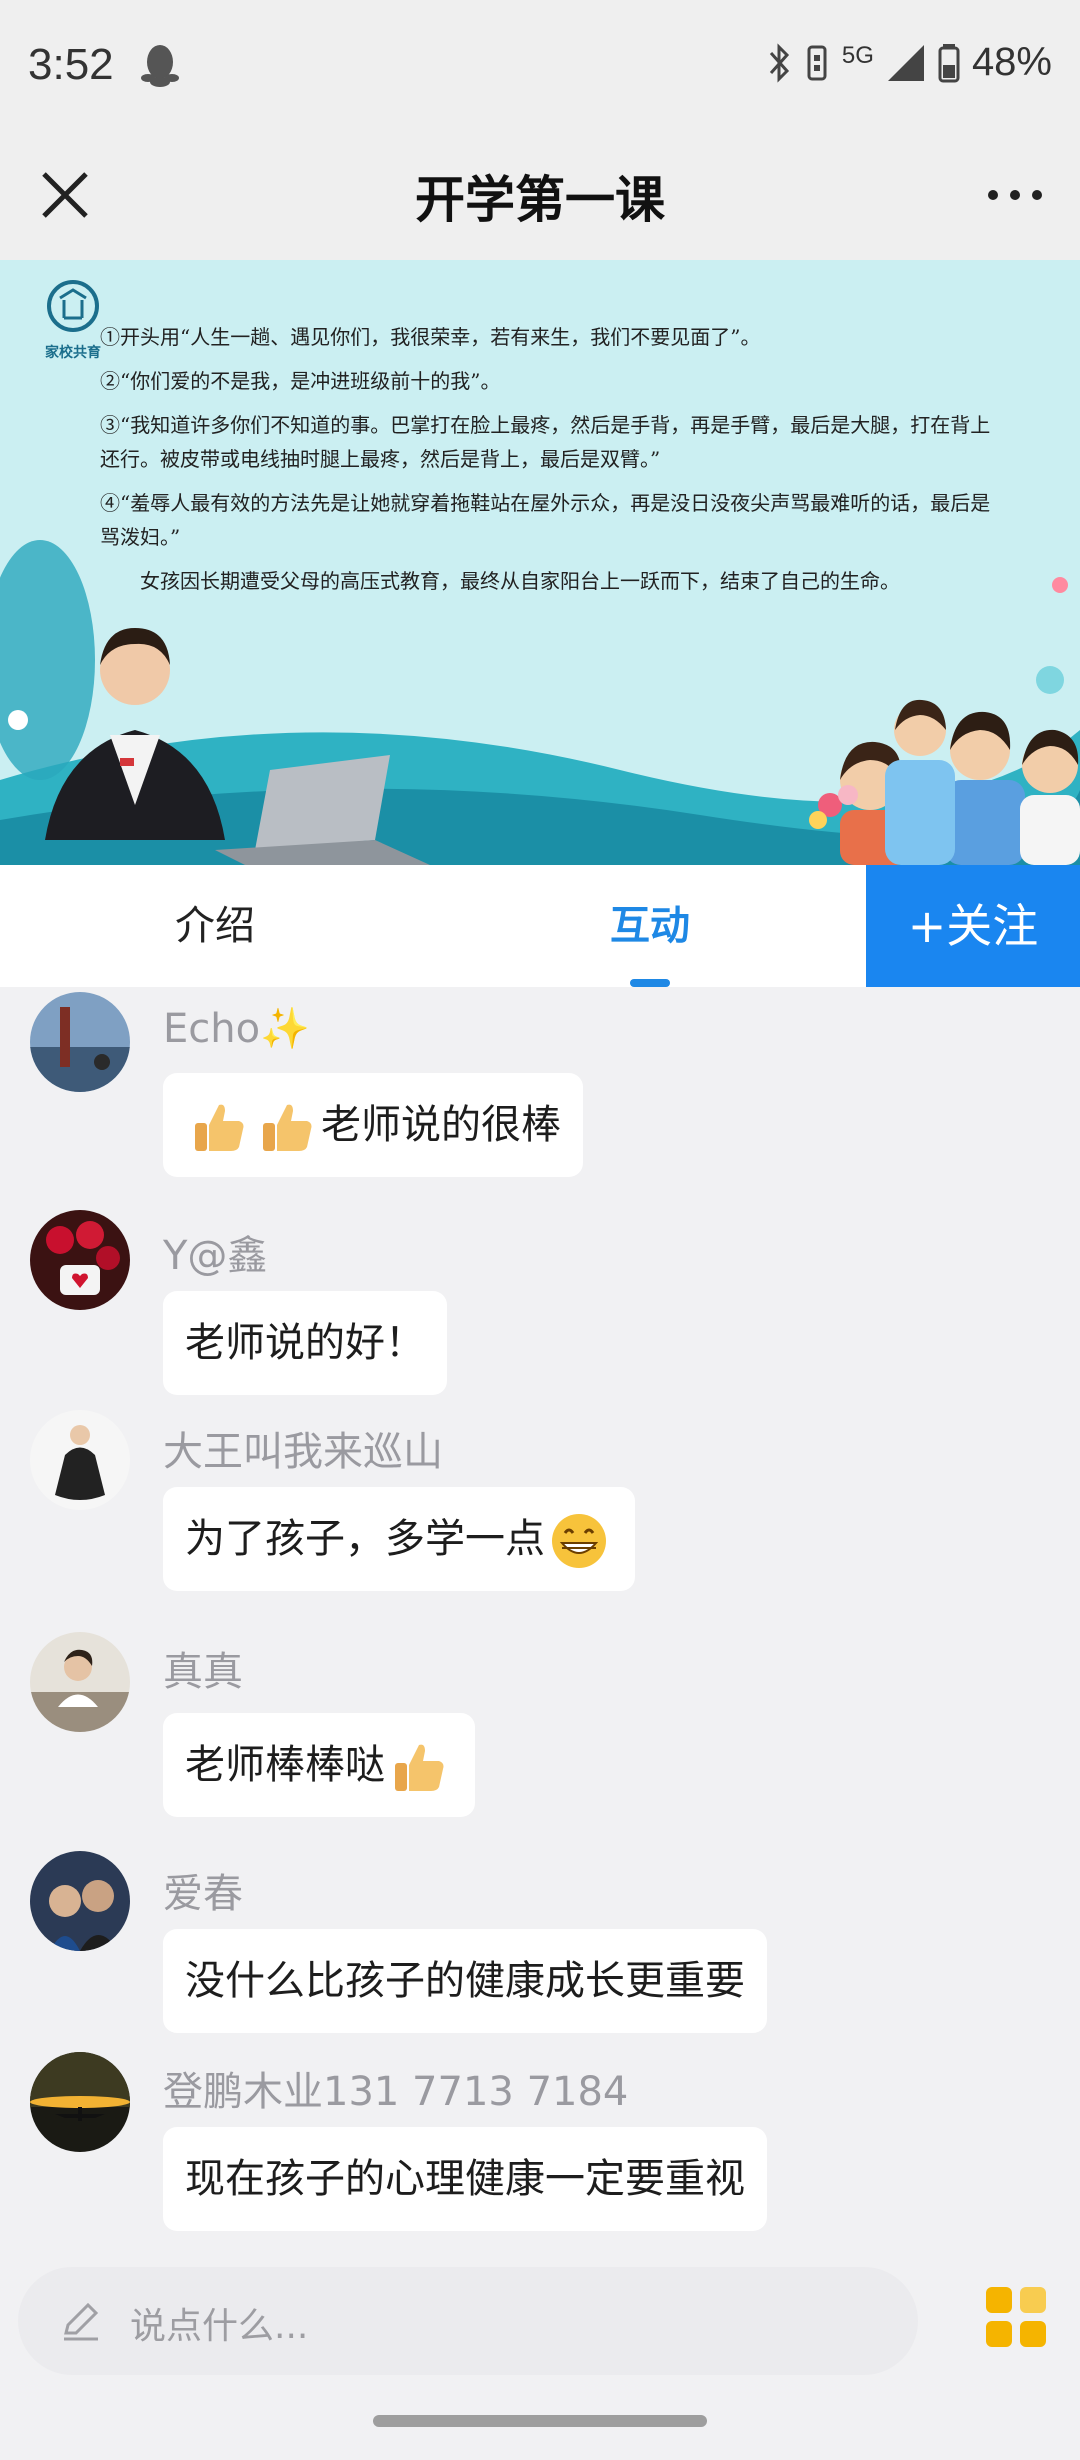  What do you see at coordinates (285, 1765) in the screenshot?
I see `message-text: 老师棒棒哒` at bounding box center [285, 1765].